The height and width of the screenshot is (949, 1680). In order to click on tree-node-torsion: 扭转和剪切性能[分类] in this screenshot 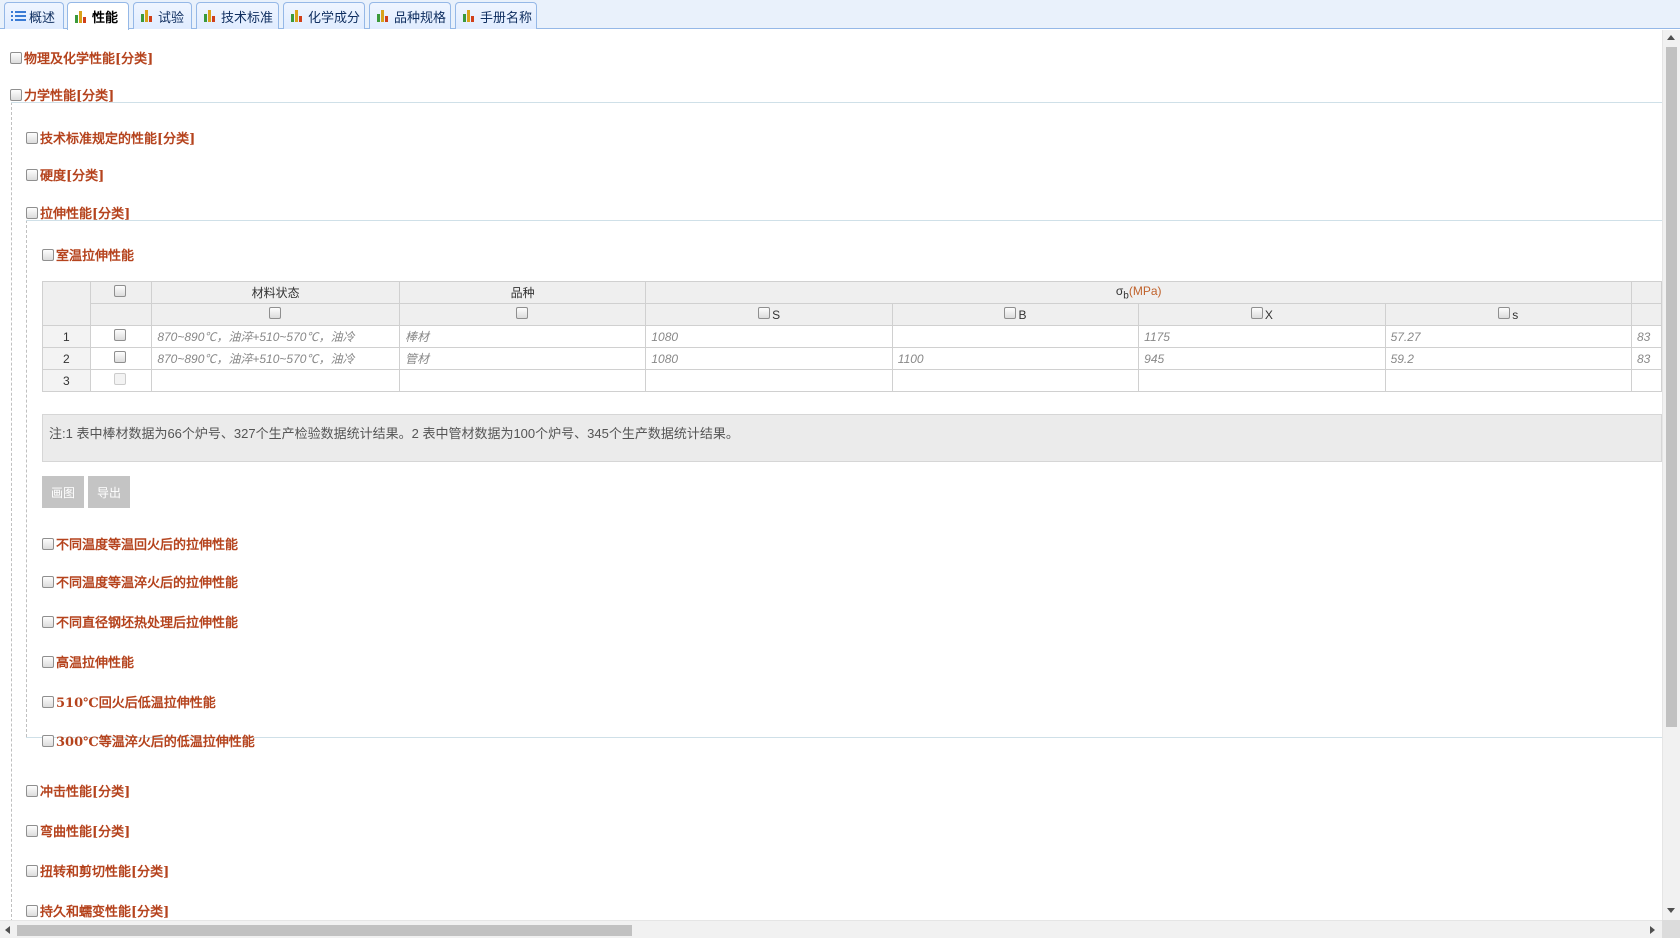, I will do `click(97, 870)`.